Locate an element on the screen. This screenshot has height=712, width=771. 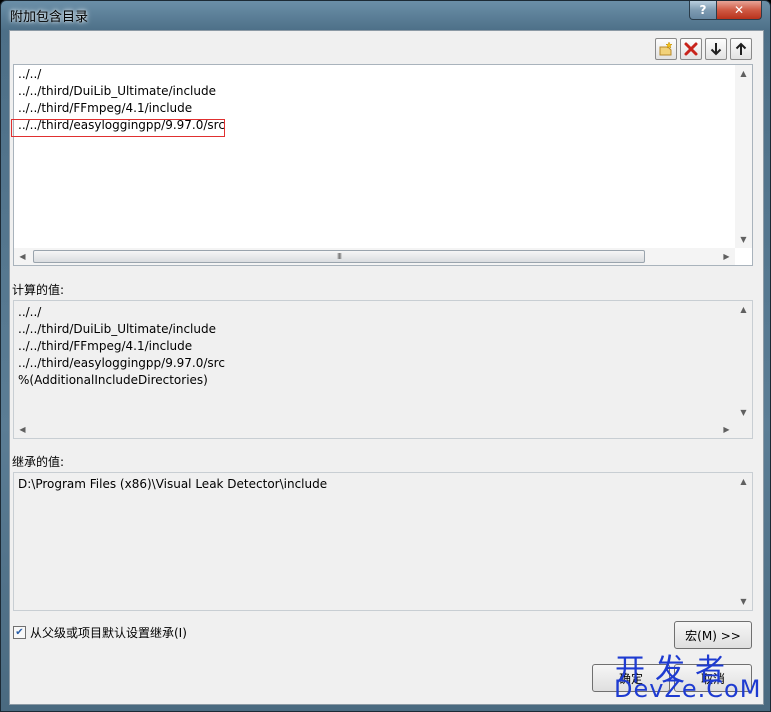
delete-line-button is located at coordinates (691, 49).